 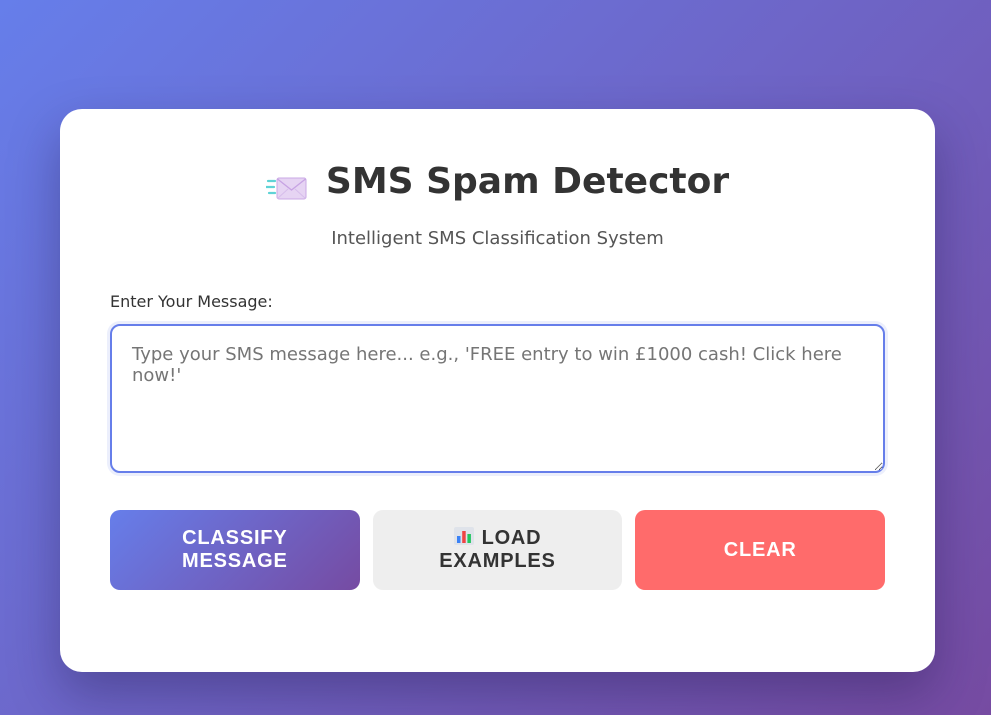 I want to click on load-examples-content: LOAD EXAMPLES, so click(x=498, y=550).